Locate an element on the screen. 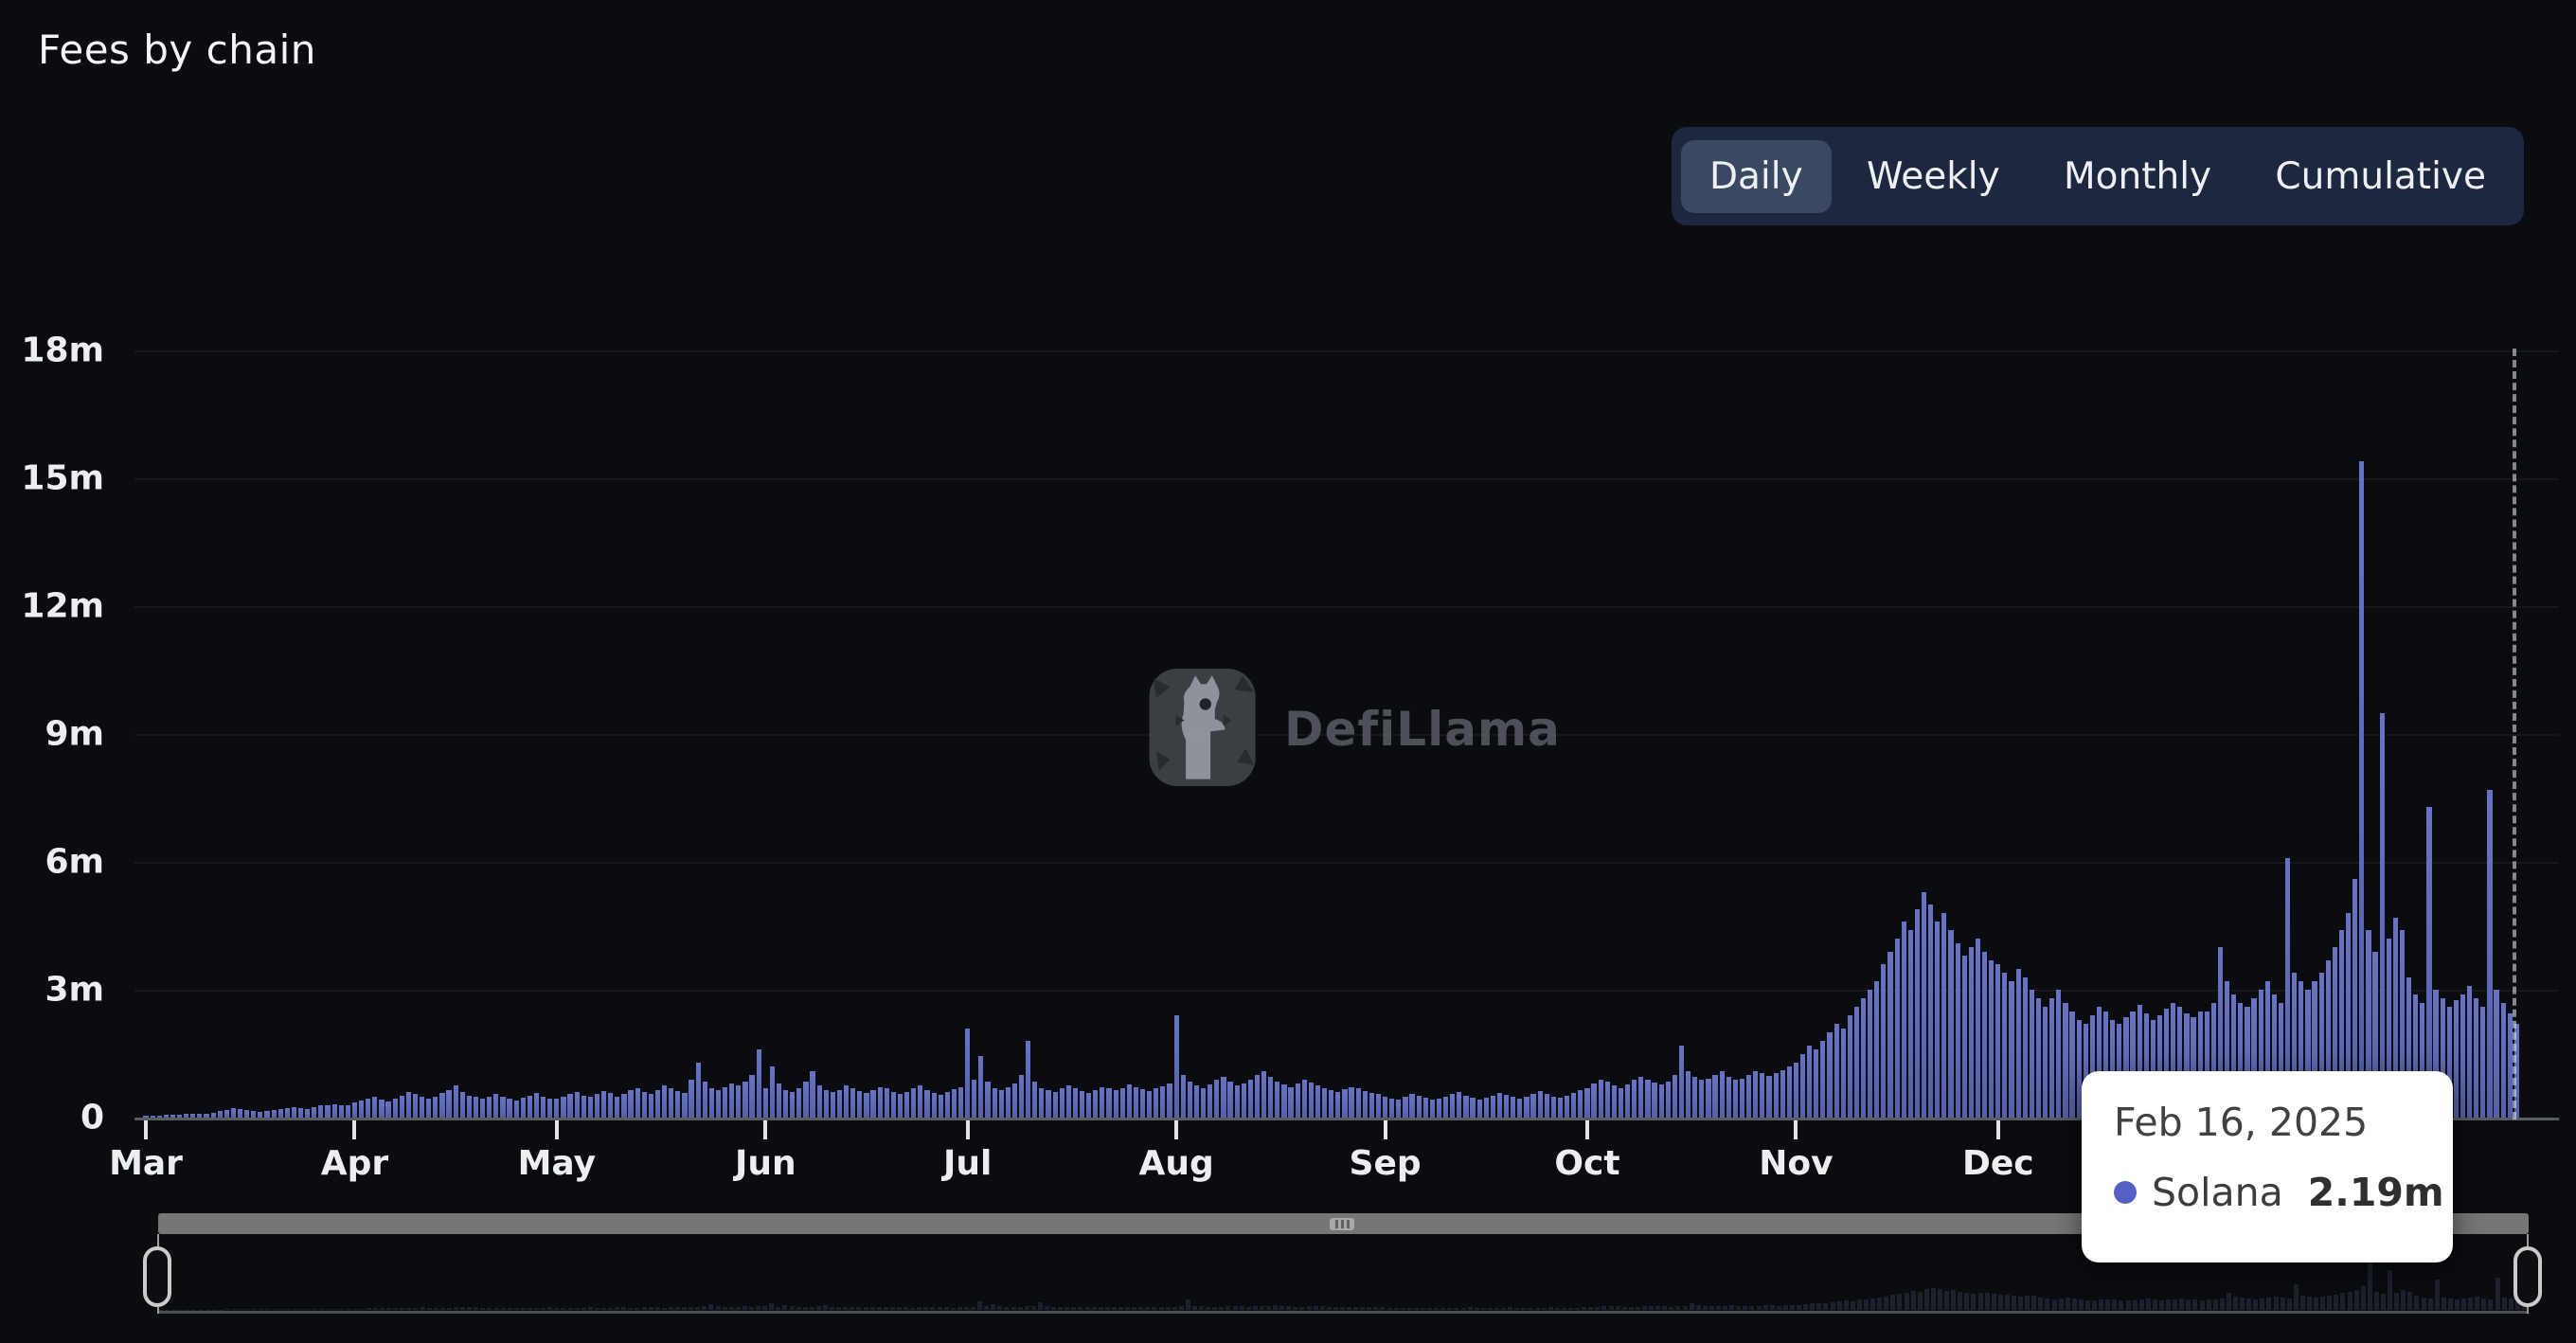 Image resolution: width=2576 pixels, height=1343 pixels. slider-grip-handle is located at coordinates (1342, 1224).